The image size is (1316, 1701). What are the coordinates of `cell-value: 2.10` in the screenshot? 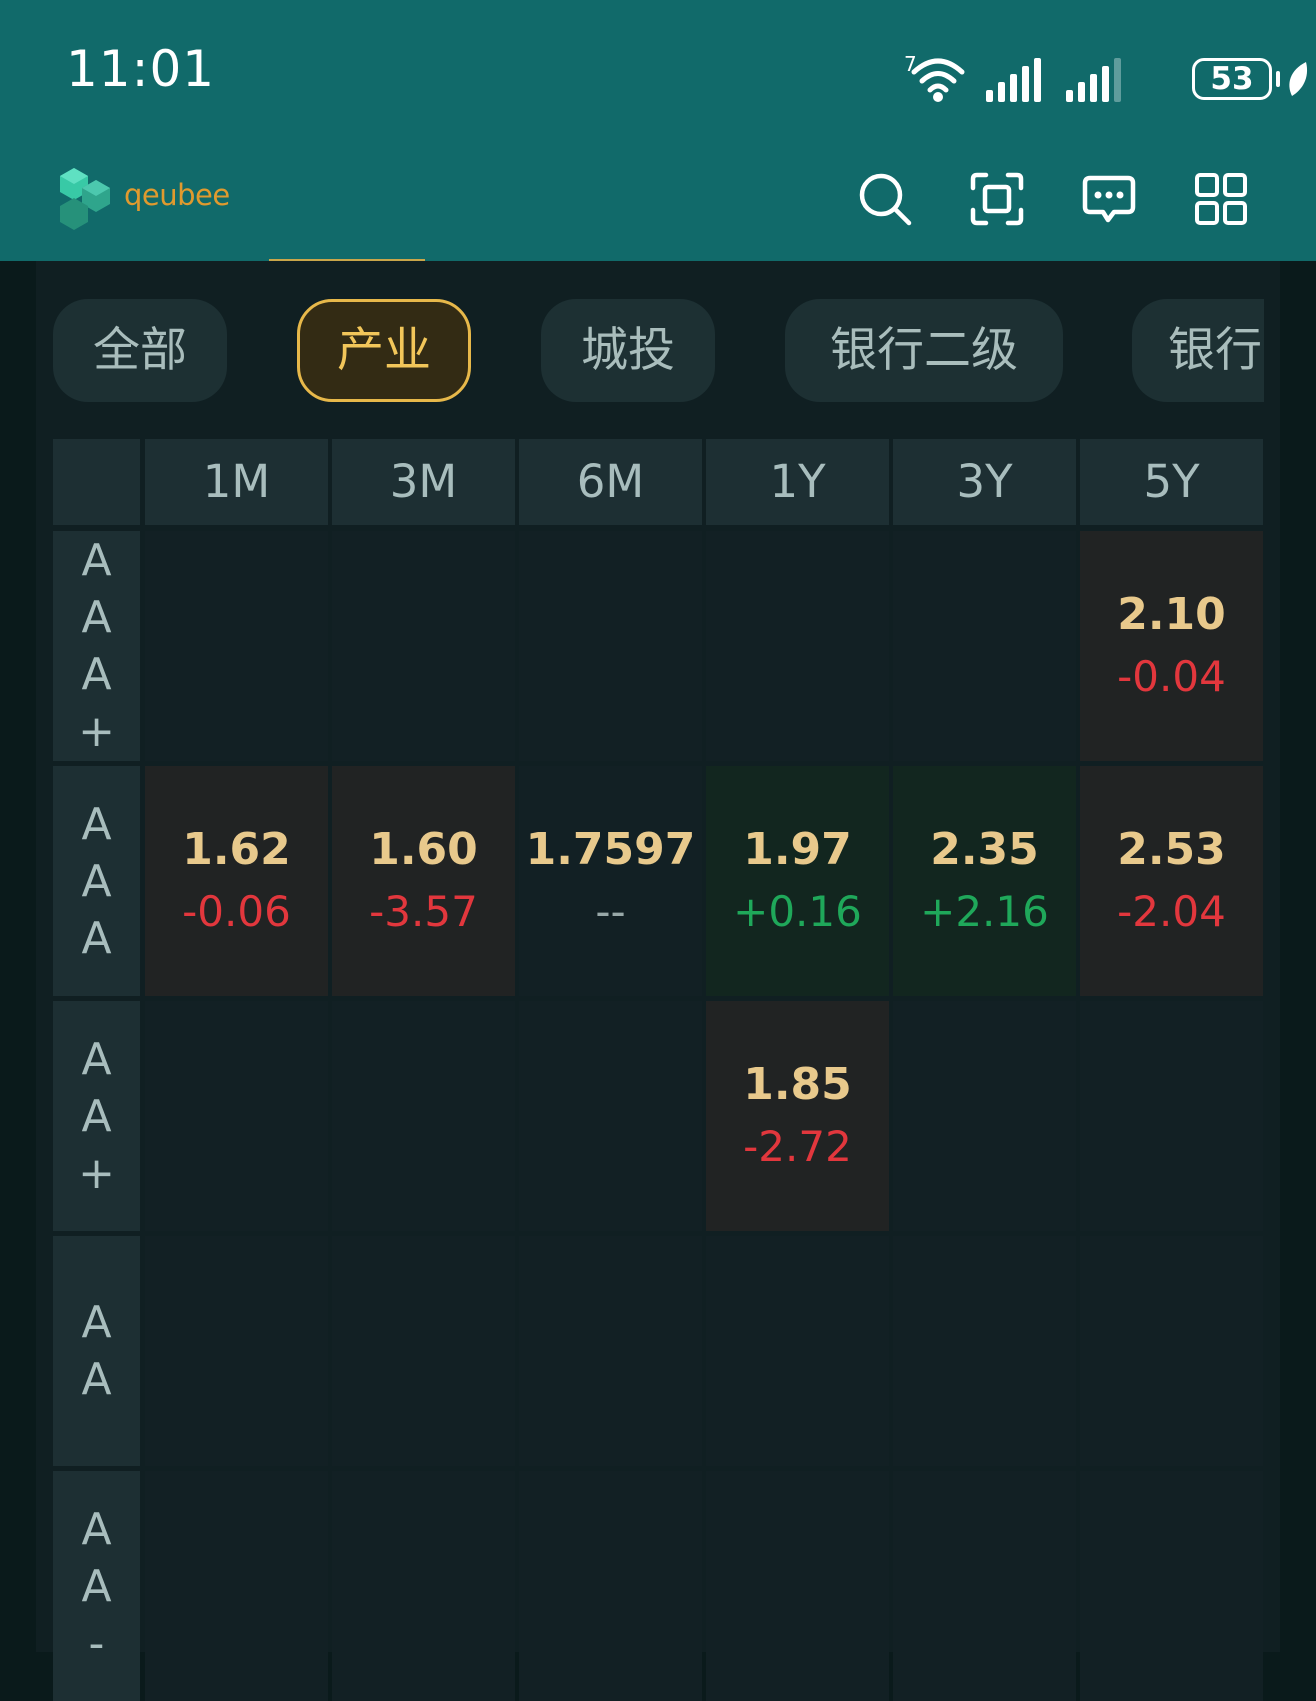 It's located at (1171, 614).